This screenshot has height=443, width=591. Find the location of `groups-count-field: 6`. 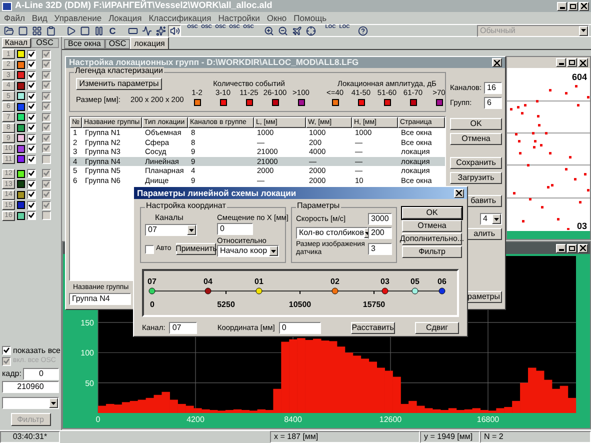

groups-count-field: 6 is located at coordinates (493, 103).